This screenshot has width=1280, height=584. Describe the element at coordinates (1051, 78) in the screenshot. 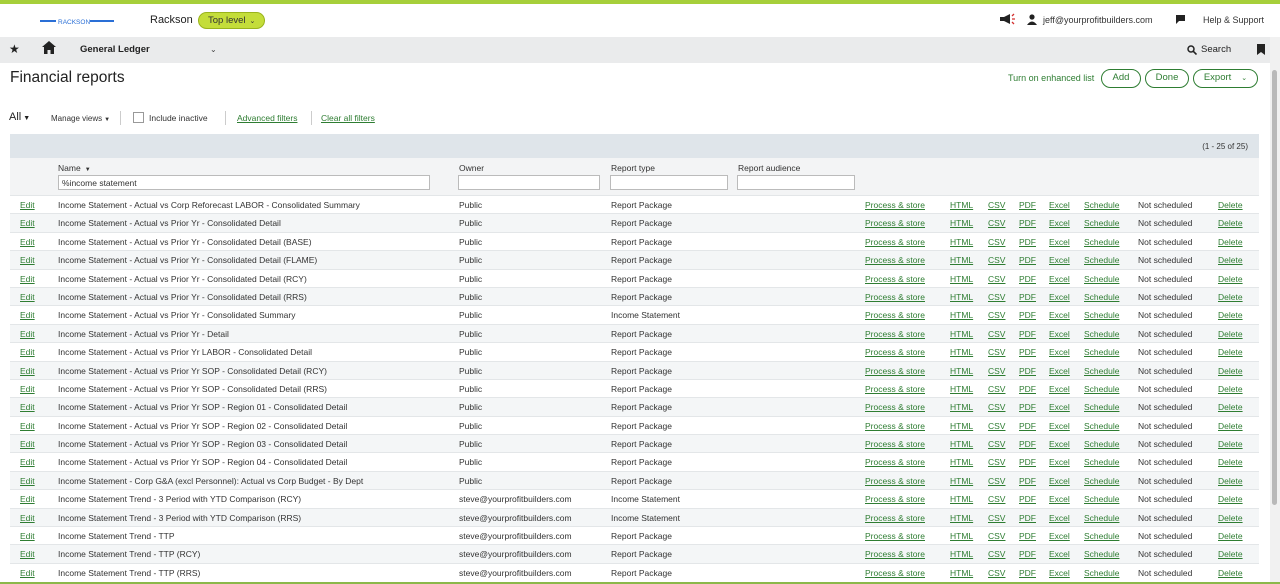

I see `enhanced-list-toggle: Turn on enhanced list` at that location.